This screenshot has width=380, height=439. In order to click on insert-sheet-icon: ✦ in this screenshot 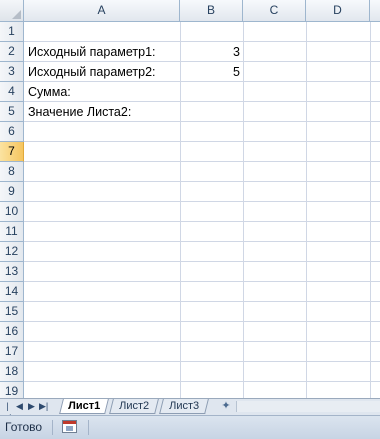, I will do `click(226, 406)`.